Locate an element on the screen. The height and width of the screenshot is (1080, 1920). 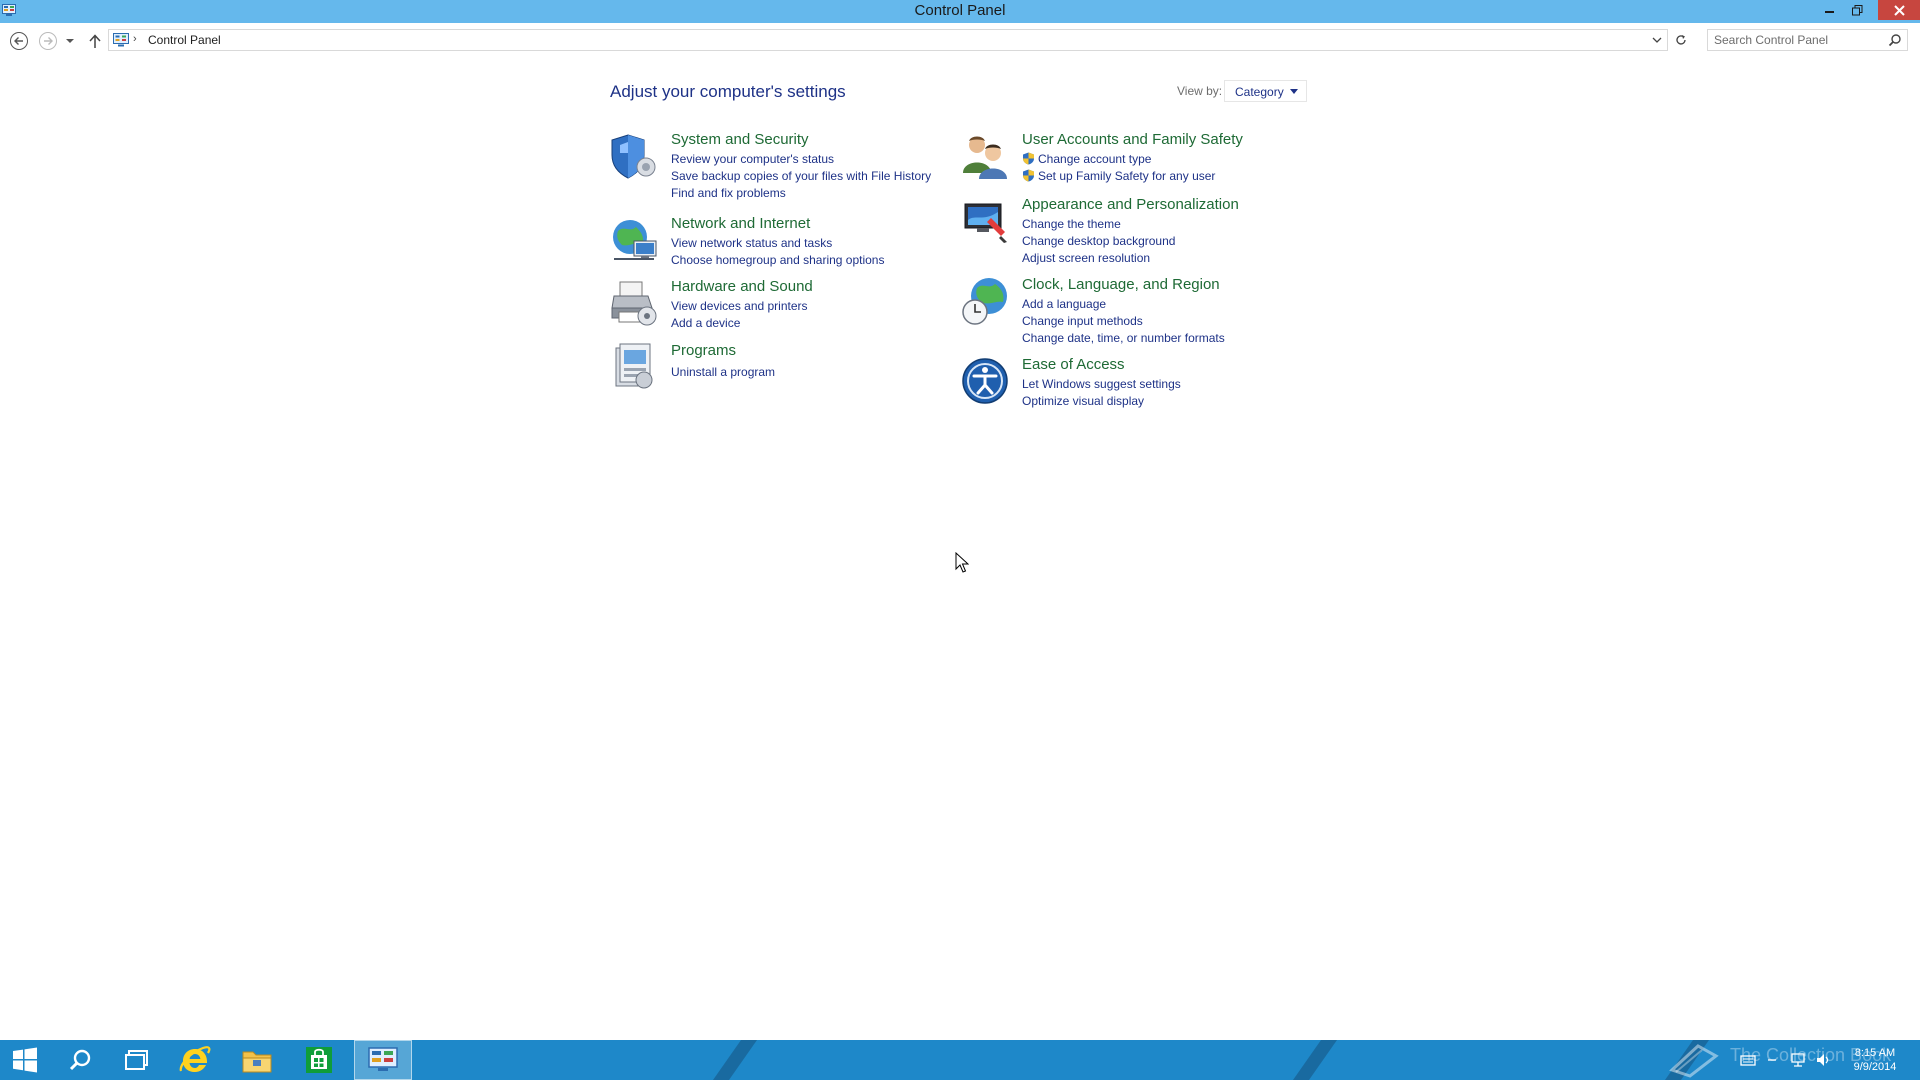
clock-date: 9/9/2014 is located at coordinates (1875, 1067).